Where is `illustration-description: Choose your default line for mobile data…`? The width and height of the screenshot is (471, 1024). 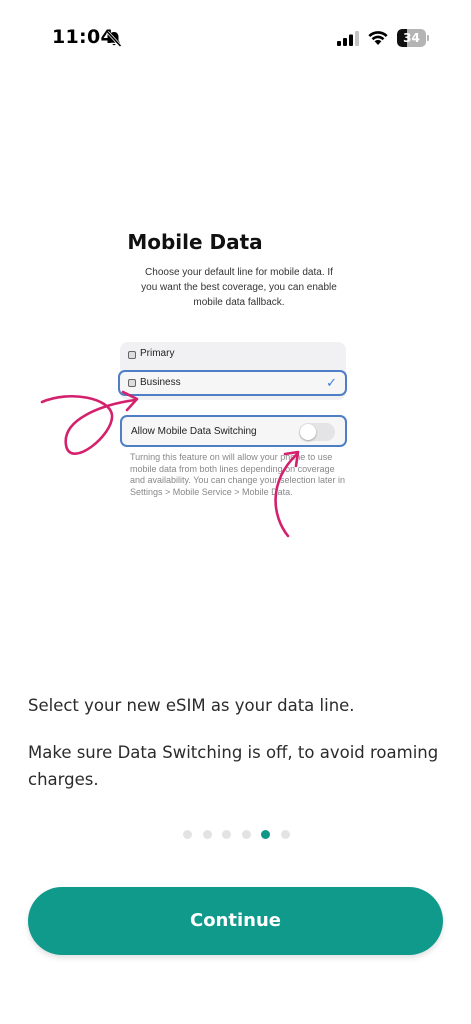
illustration-description: Choose your default line for mobile data… is located at coordinates (239, 287).